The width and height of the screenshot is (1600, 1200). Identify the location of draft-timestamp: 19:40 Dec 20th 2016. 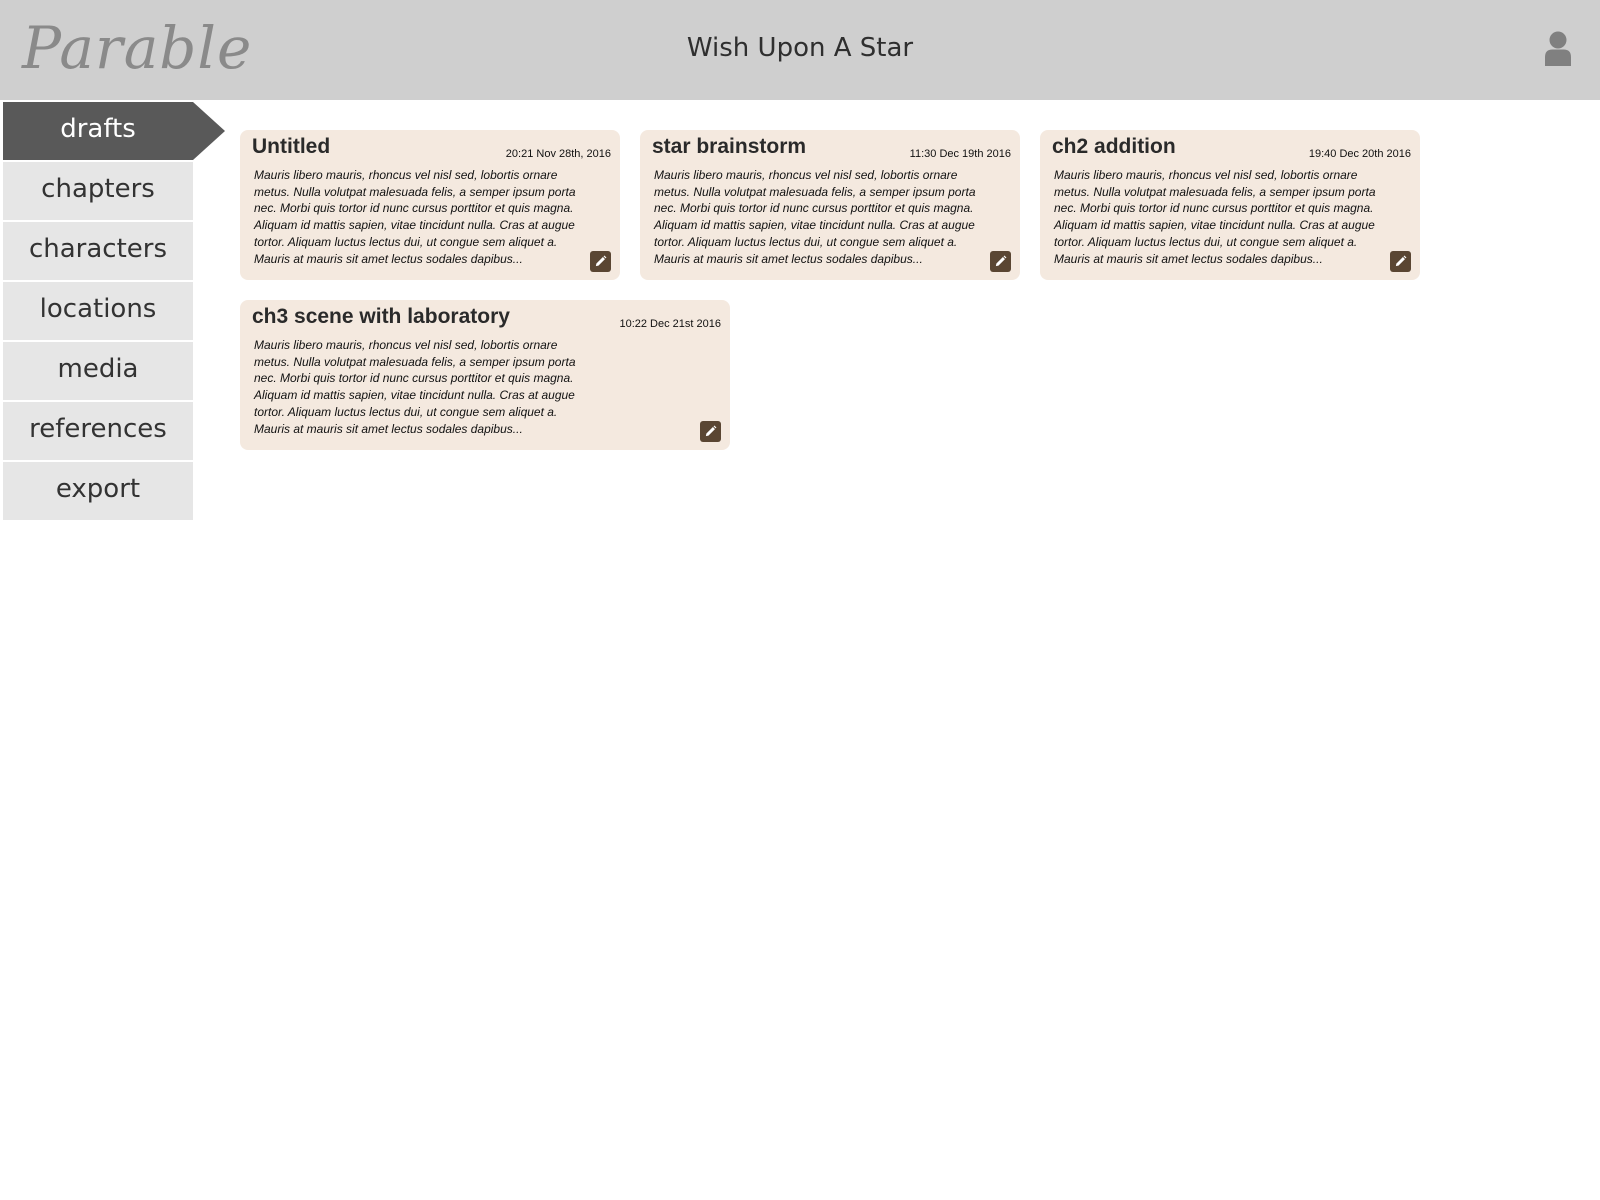
(1359, 154).